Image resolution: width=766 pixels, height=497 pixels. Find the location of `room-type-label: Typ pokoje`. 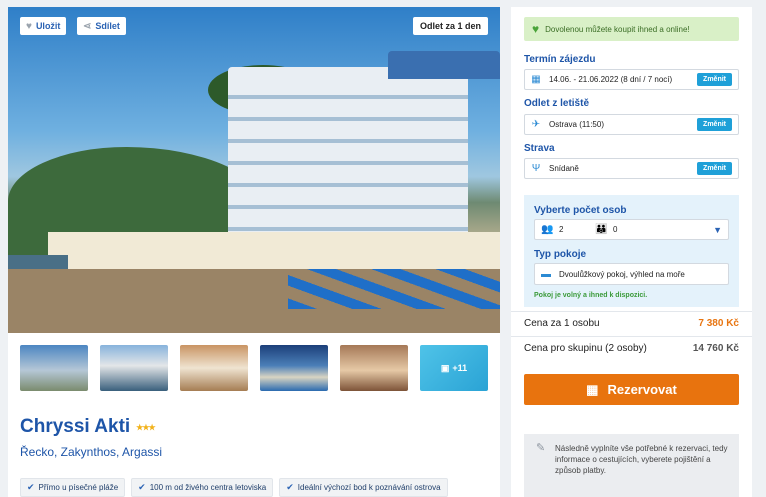

room-type-label: Typ pokoje is located at coordinates (560, 254).